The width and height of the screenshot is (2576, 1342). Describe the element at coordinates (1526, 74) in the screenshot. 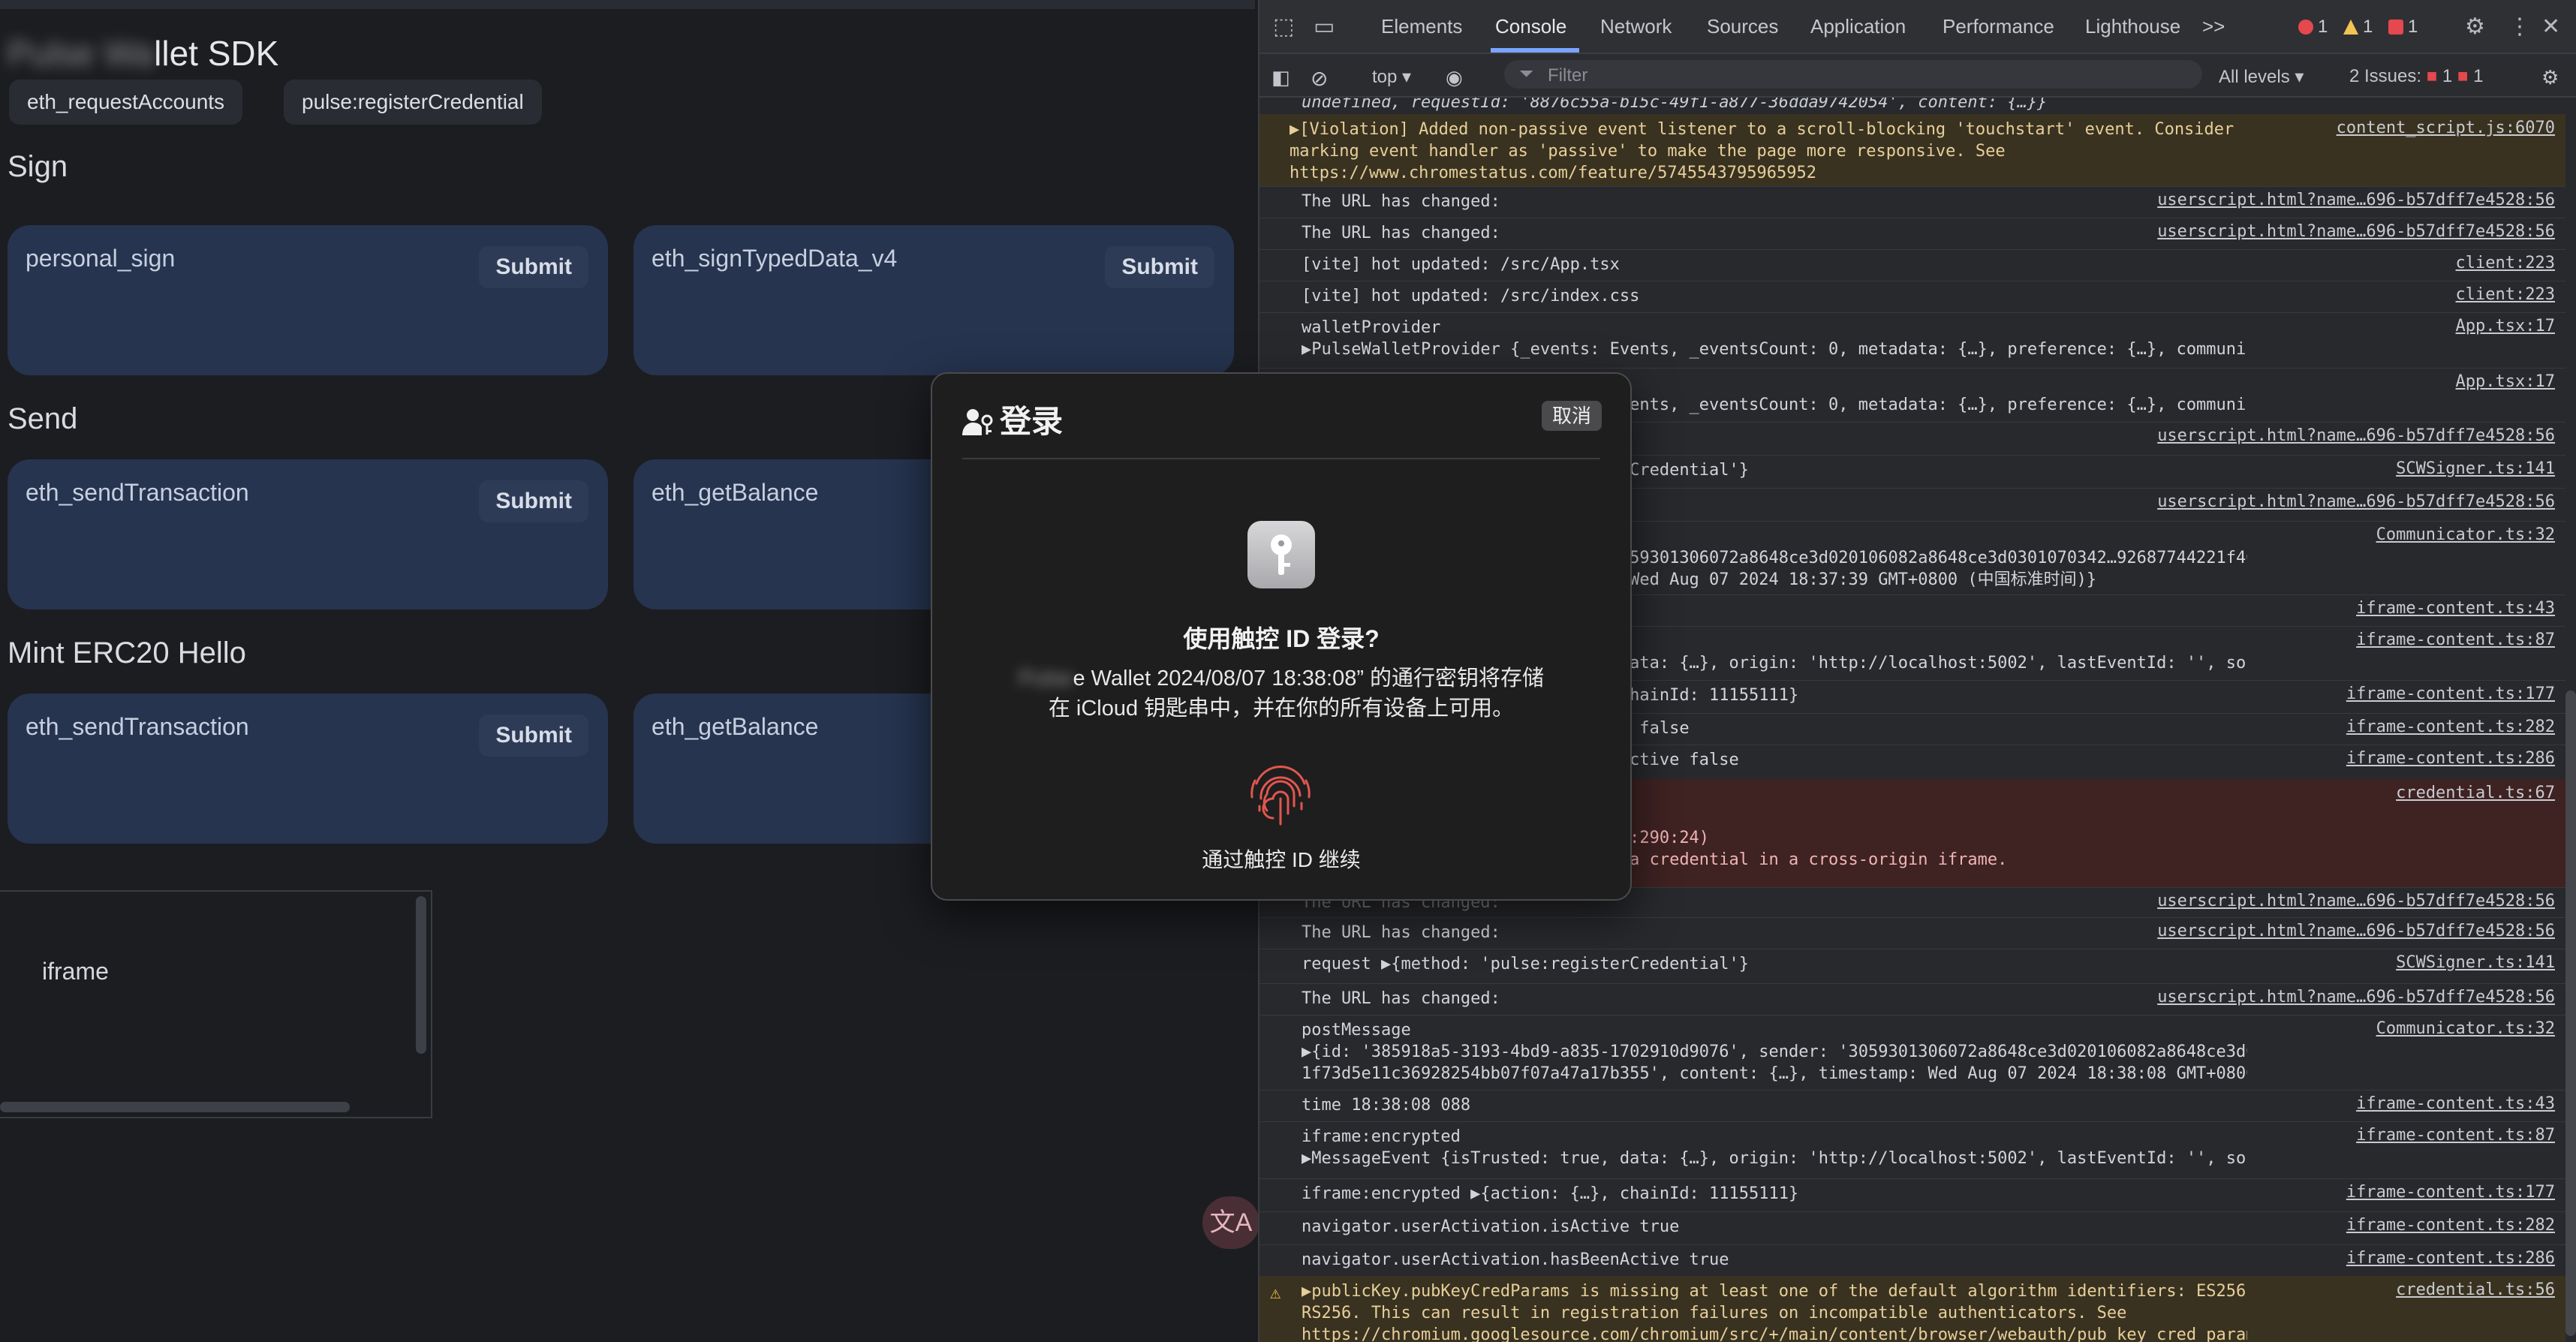

I see `filter-icon: ⏷` at that location.